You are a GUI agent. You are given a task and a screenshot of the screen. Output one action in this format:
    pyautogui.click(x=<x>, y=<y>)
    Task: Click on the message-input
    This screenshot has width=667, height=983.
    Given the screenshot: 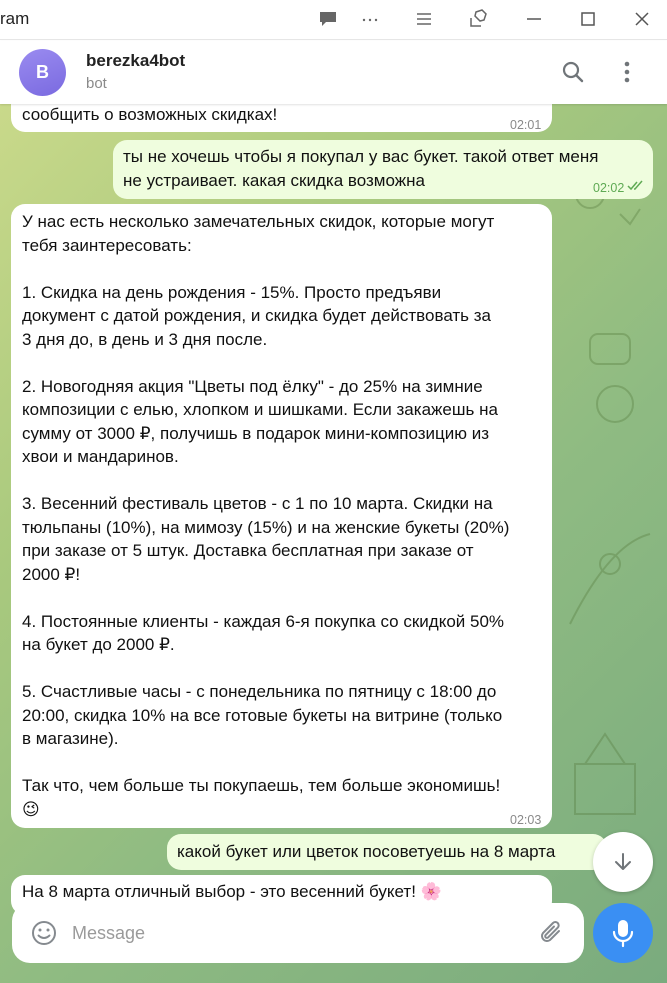 What is the action you would take?
    pyautogui.click(x=297, y=933)
    